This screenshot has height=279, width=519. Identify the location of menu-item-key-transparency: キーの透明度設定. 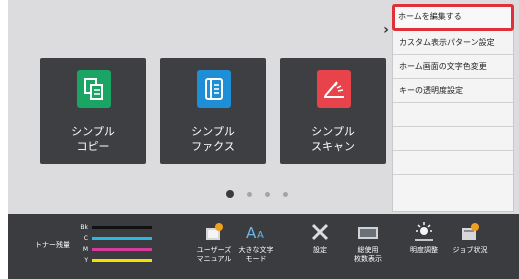
(453, 91).